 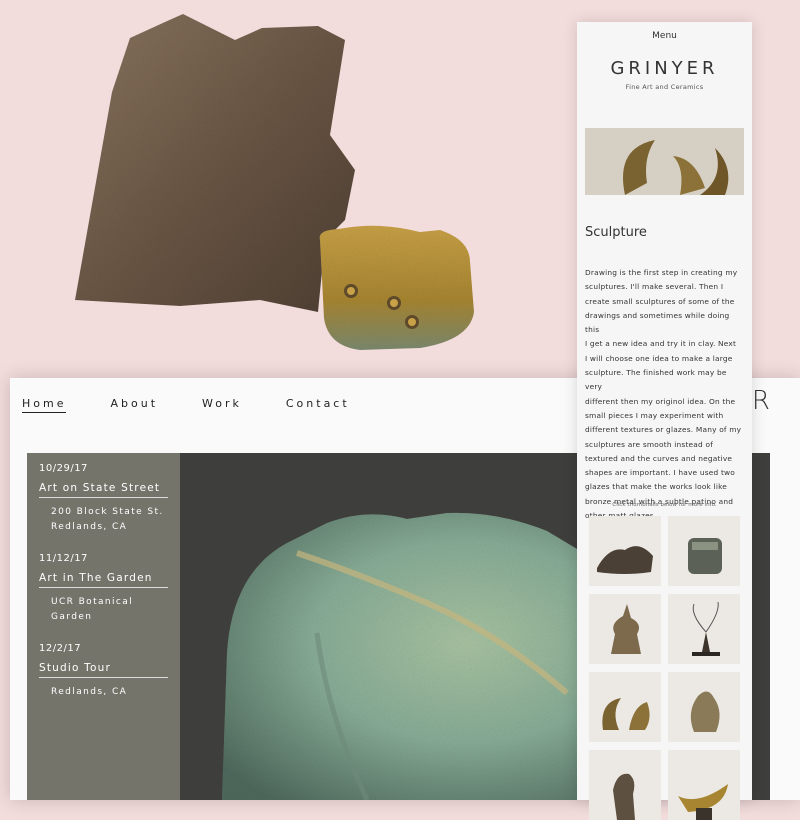 What do you see at coordinates (660, 473) in the screenshot?
I see `body-line: shapes are important. I have used two` at bounding box center [660, 473].